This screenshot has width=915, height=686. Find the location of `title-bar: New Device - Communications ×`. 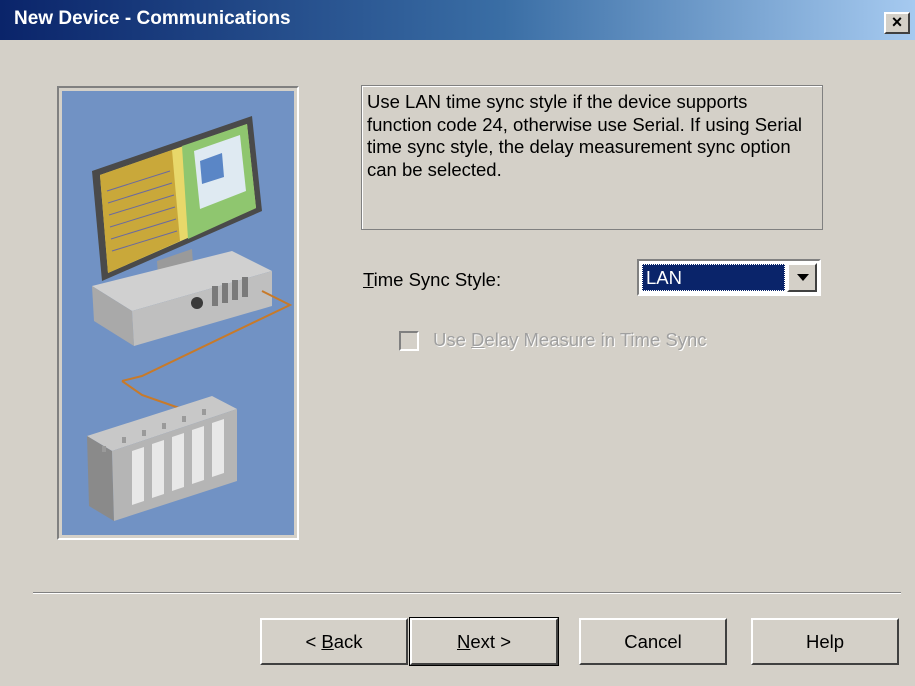

title-bar: New Device - Communications × is located at coordinates (457, 20).